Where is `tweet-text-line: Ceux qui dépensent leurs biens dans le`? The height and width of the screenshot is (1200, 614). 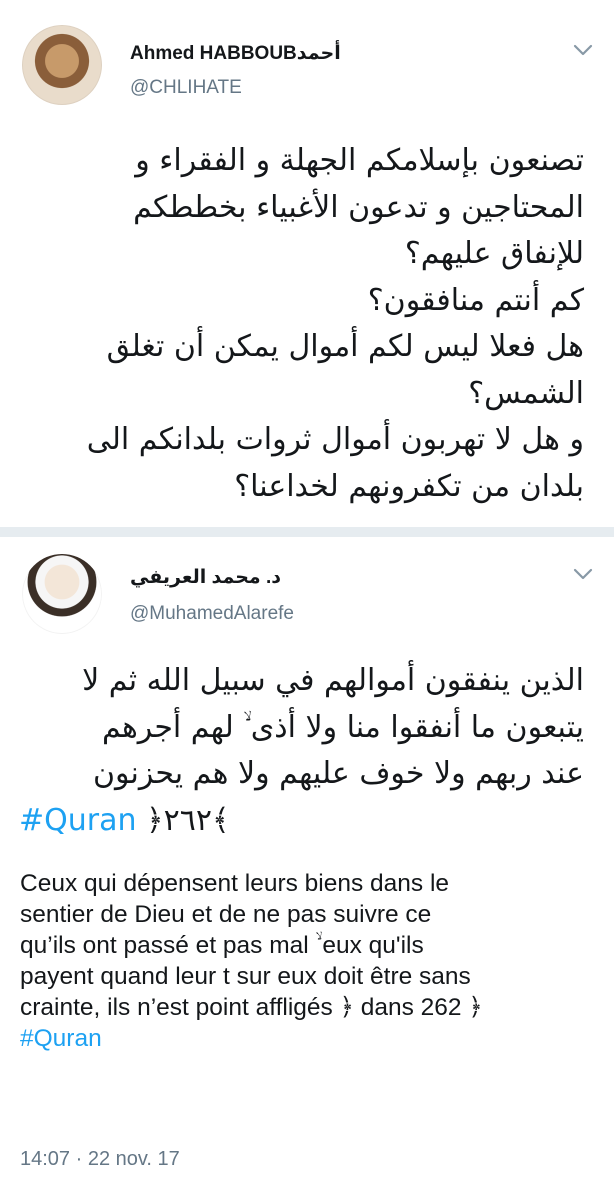 tweet-text-line: Ceux qui dépensent leurs biens dans le is located at coordinates (235, 883).